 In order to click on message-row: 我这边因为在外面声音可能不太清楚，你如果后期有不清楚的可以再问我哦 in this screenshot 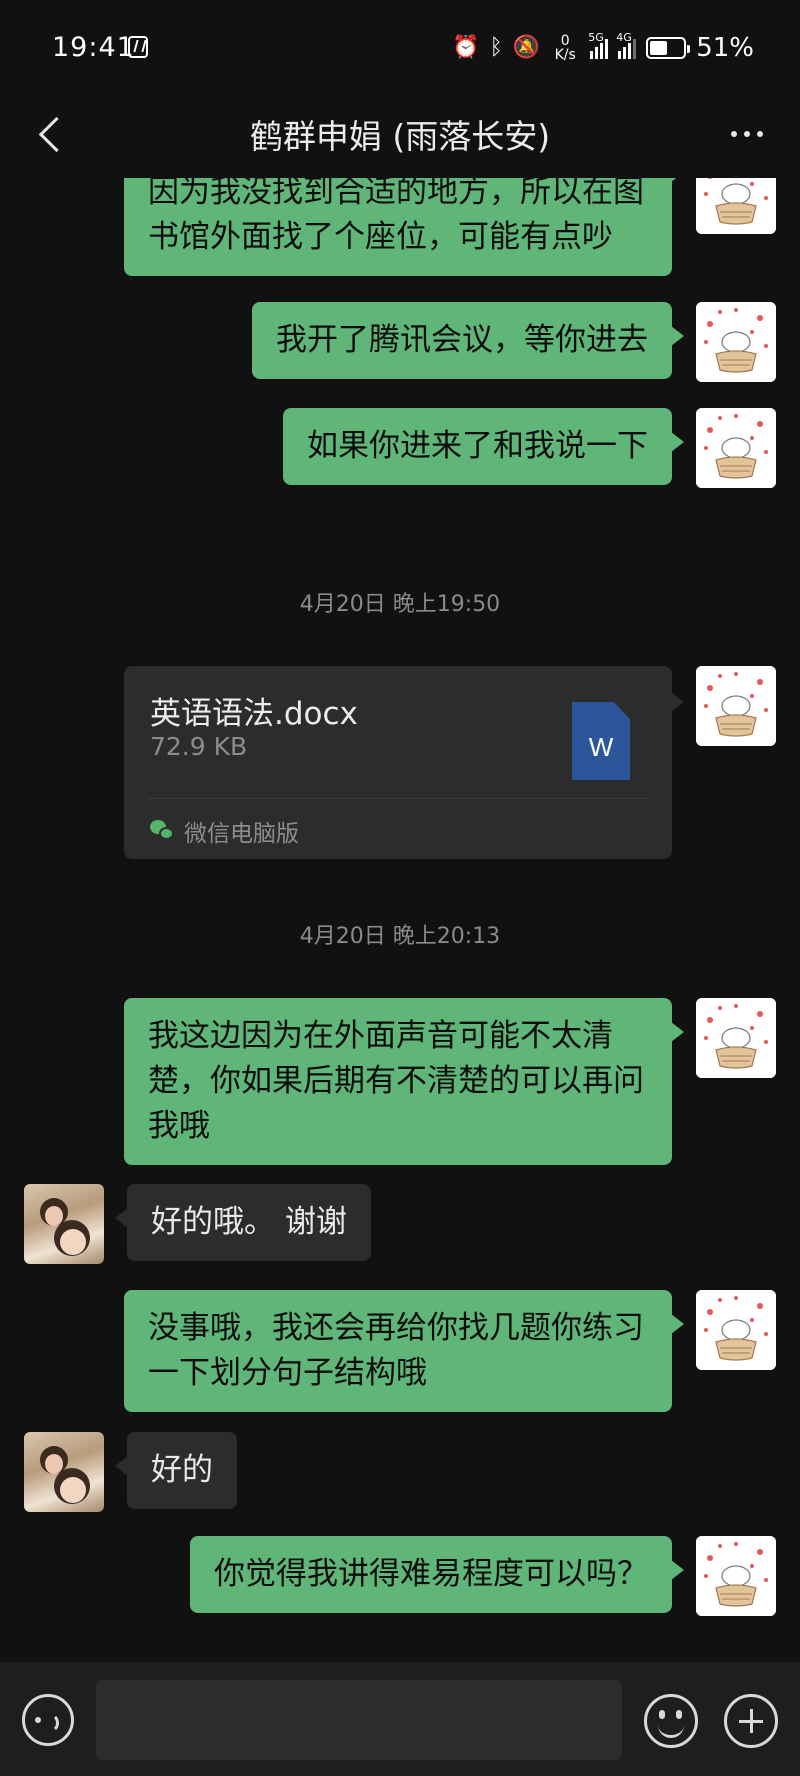, I will do `click(400, 1081)`.